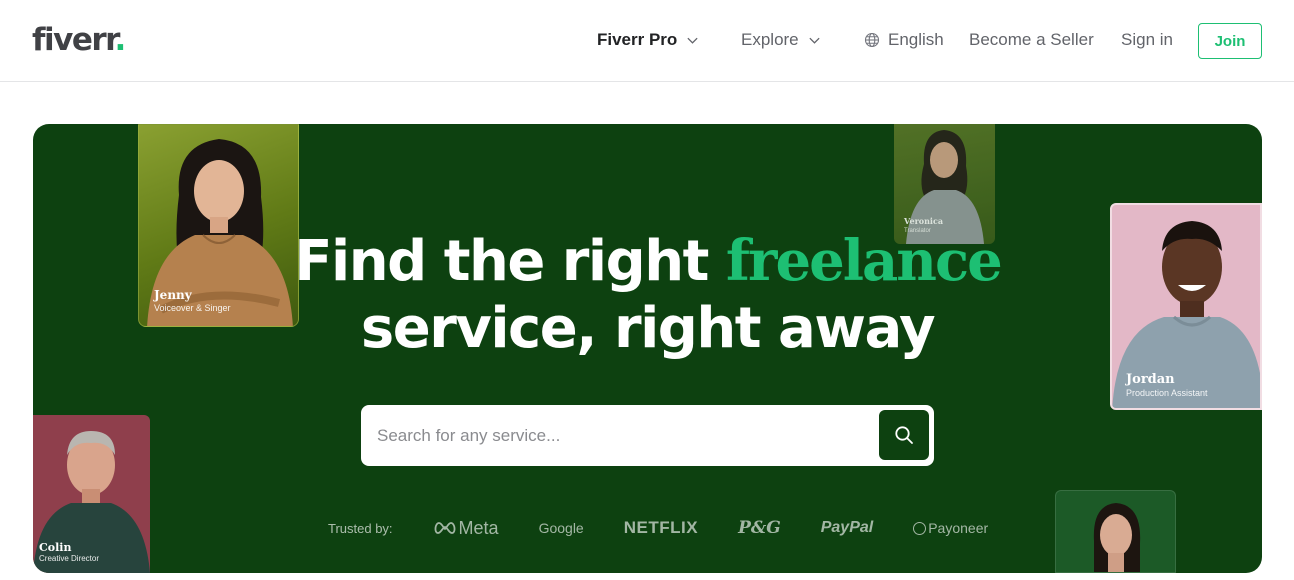 Image resolution: width=1294 pixels, height=580 pixels. What do you see at coordinates (759, 528) in the screenshot?
I see `brand-logo-pg: P&G` at bounding box center [759, 528].